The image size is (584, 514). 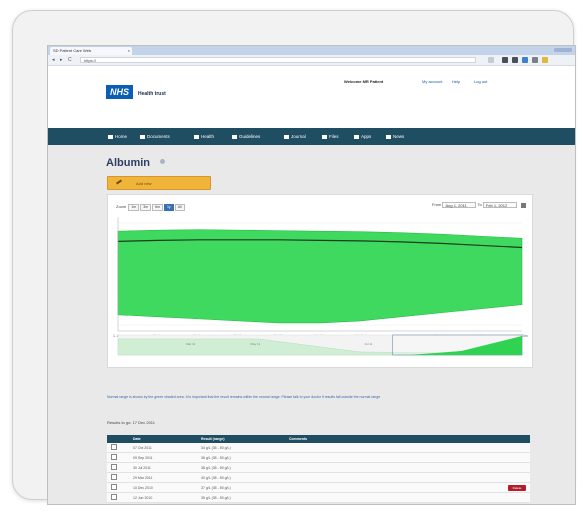 What do you see at coordinates (152, 94) in the screenshot?
I see `trust-name: Health trust` at bounding box center [152, 94].